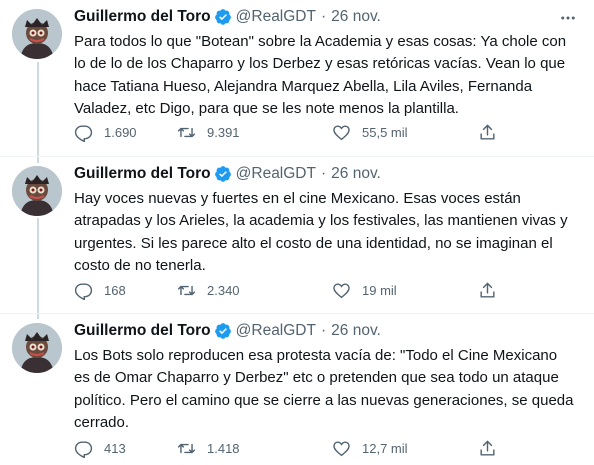 The image size is (594, 465). Describe the element at coordinates (385, 132) in the screenshot. I see `like-count: 55,5 mil` at that location.